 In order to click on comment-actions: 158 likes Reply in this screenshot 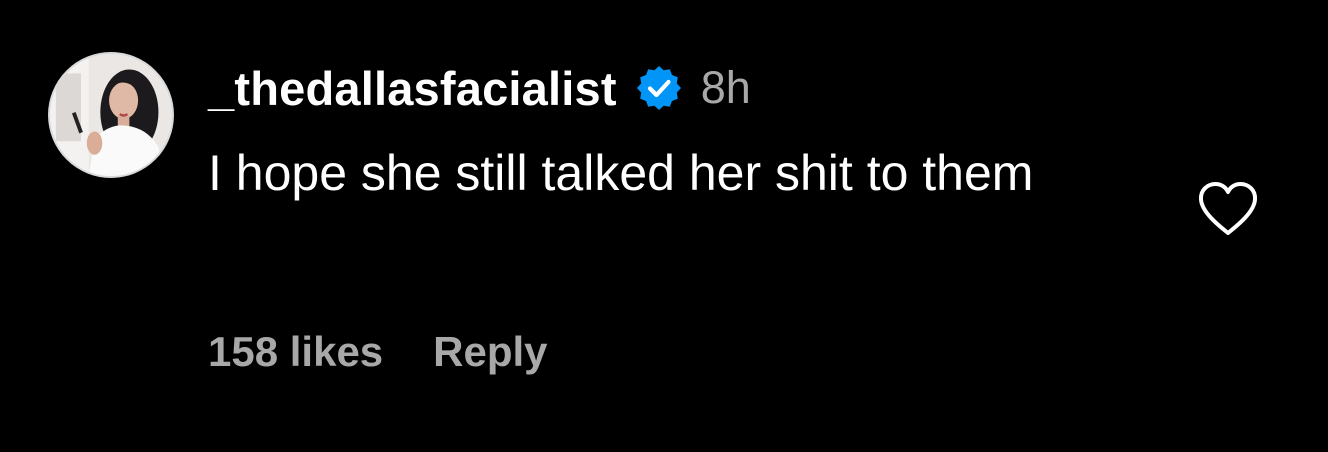, I will do `click(378, 352)`.